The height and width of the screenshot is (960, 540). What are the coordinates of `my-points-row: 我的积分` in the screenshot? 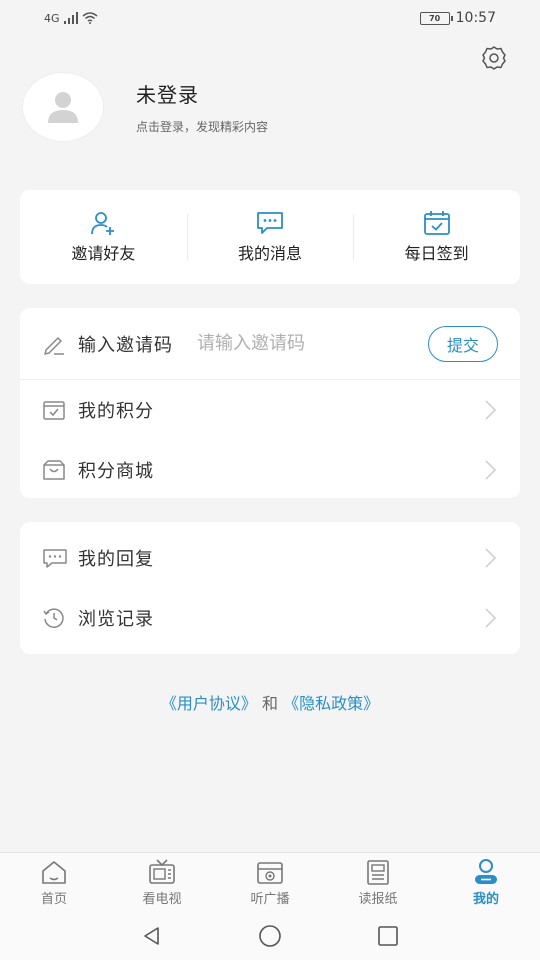 It's located at (270, 410).